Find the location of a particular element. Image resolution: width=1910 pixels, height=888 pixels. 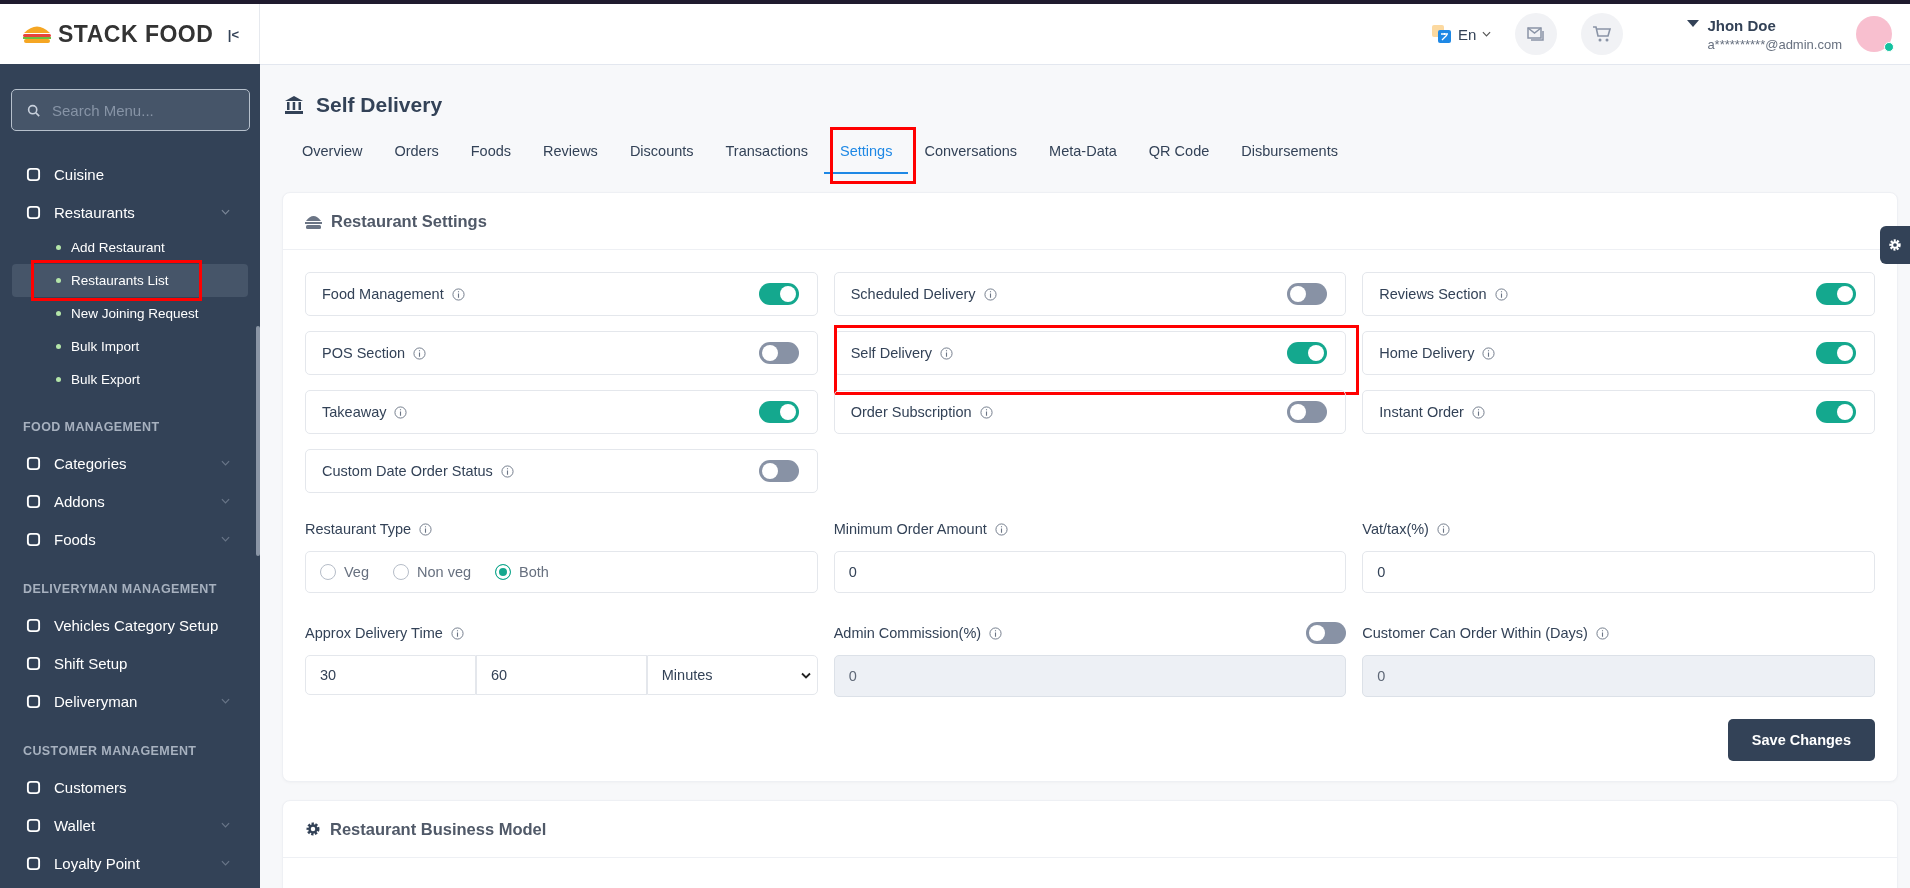

unit-select: Minutes is located at coordinates (732, 675).